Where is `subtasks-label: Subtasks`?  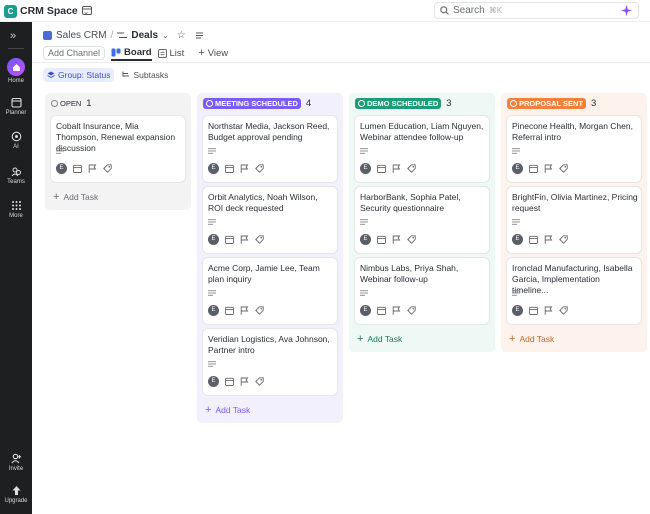
subtasks-label: Subtasks is located at coordinates (151, 75).